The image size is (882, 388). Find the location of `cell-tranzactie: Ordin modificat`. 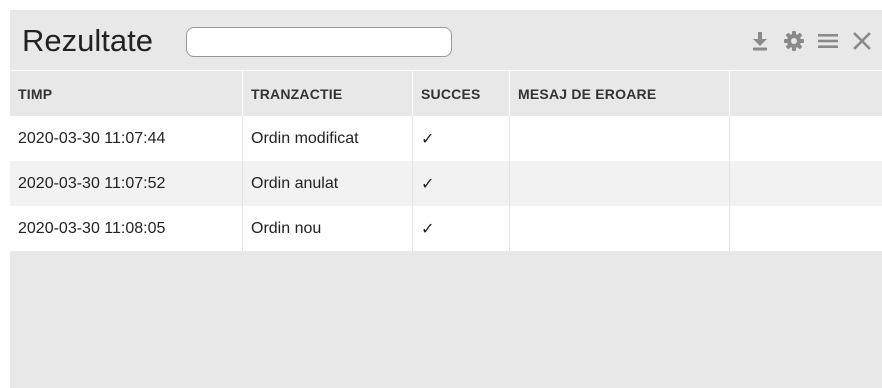

cell-tranzactie: Ordin modificat is located at coordinates (328, 138).